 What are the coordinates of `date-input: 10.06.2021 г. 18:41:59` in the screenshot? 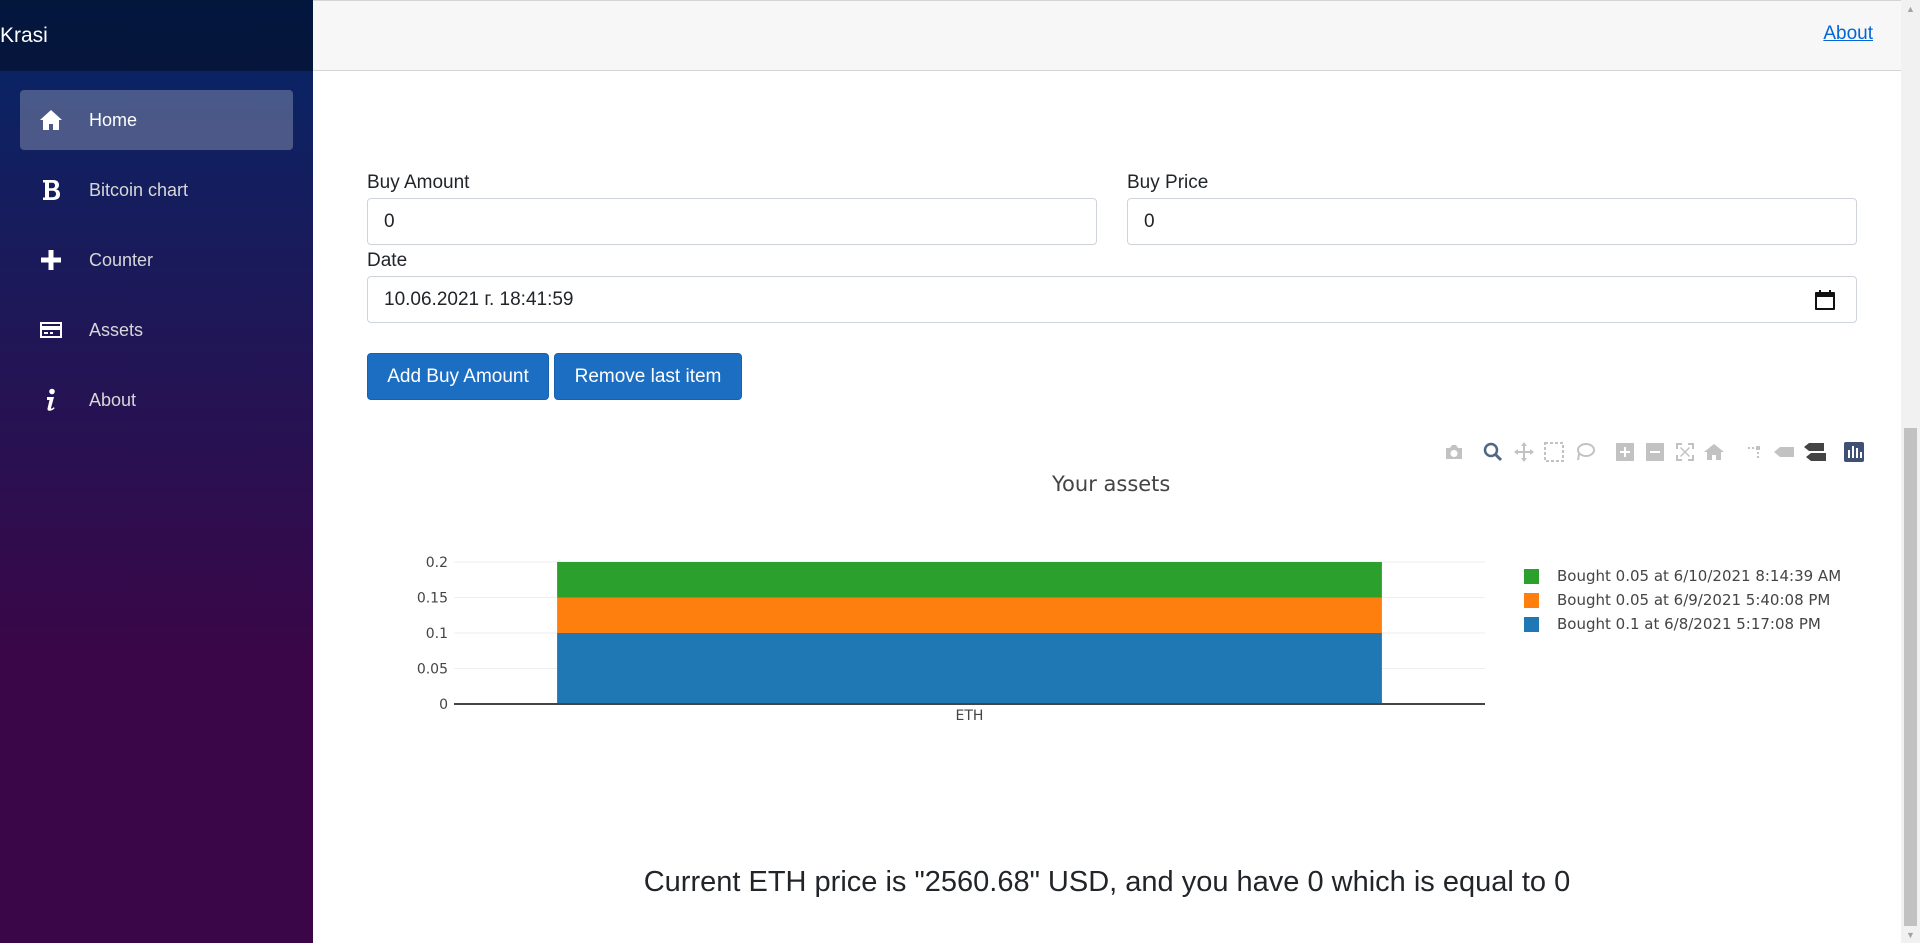 It's located at (1112, 299).